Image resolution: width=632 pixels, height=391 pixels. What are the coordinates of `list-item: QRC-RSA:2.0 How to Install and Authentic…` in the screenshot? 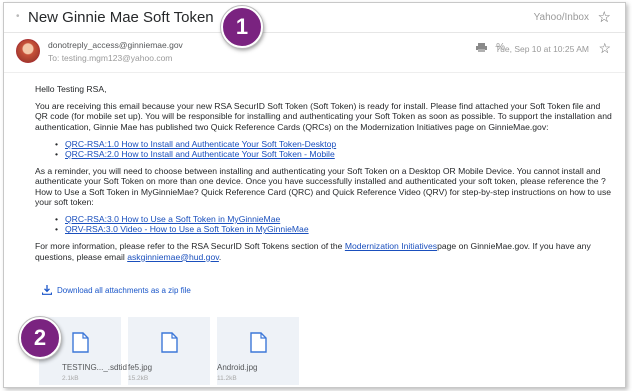 It's located at (335, 154).